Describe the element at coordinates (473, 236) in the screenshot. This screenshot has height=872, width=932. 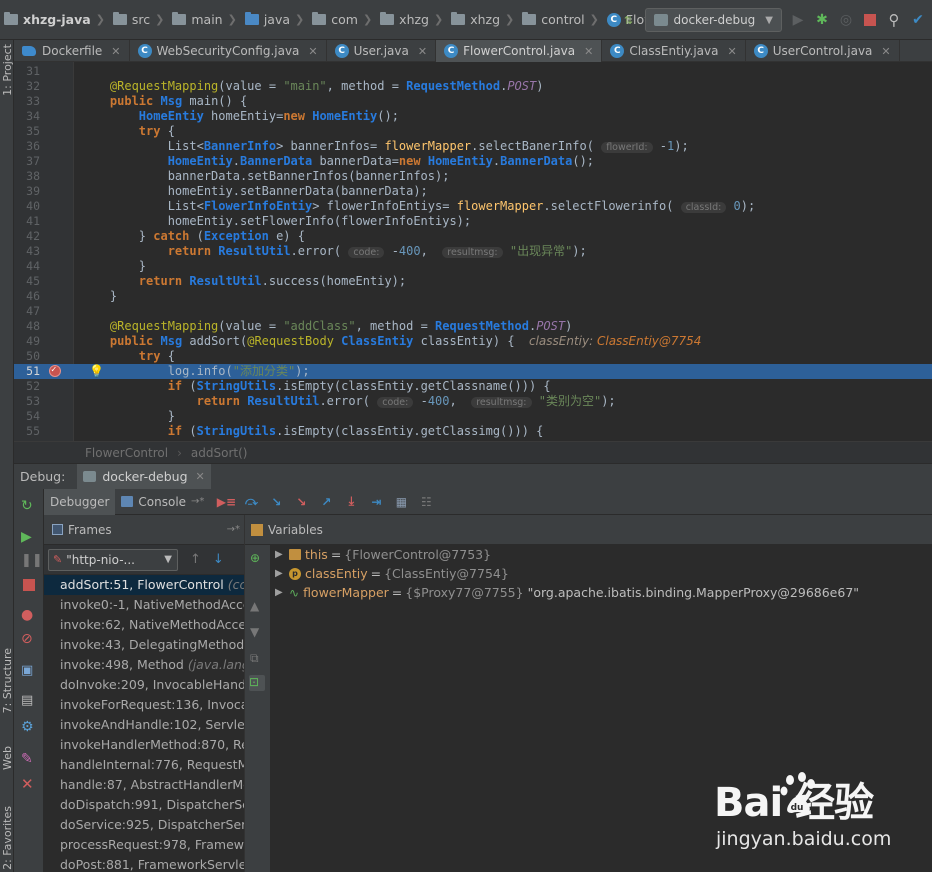
I see `code-line: 42 } catch (Exception e) {` at that location.